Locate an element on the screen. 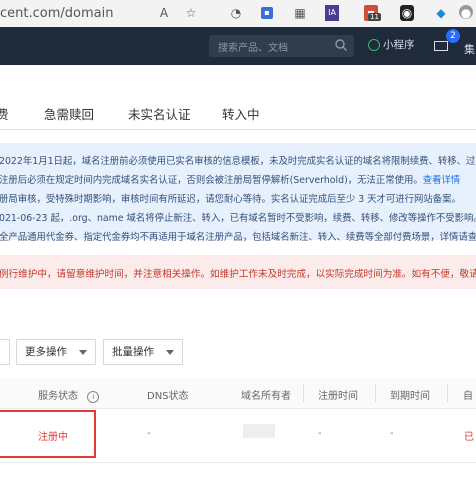 This screenshot has width=476, height=477. favorite-star-icon: ☆ is located at coordinates (191, 13).